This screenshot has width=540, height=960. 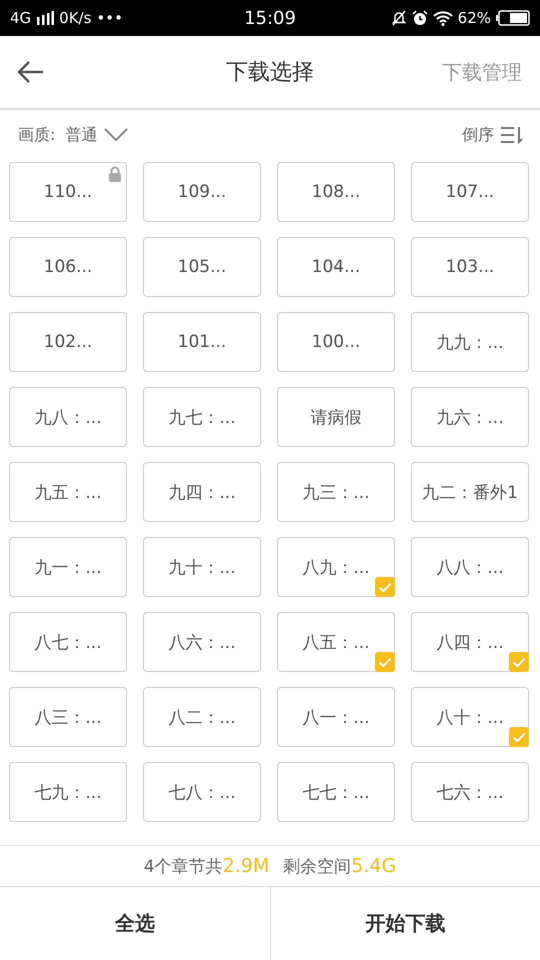 I want to click on sort-button: 倒序, so click(x=493, y=135).